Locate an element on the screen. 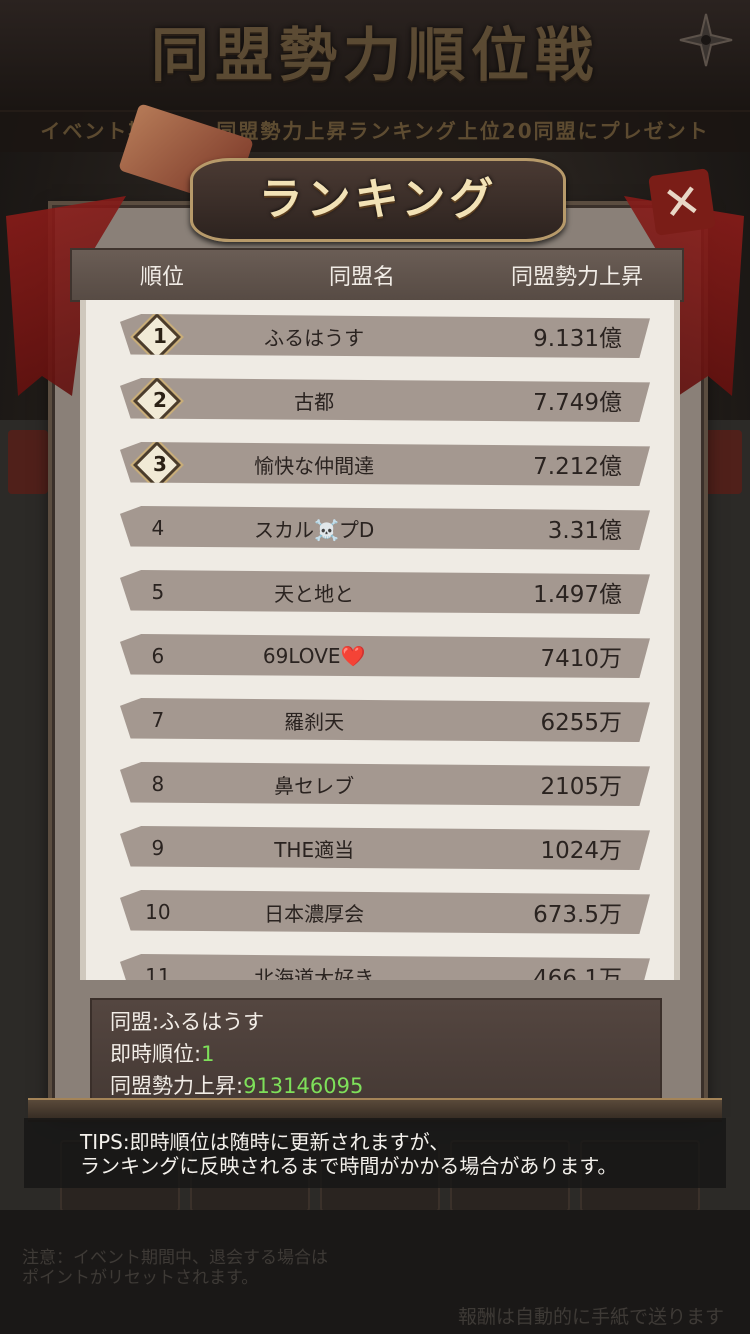  power-increase-value: 673.5万 is located at coordinates (578, 915).